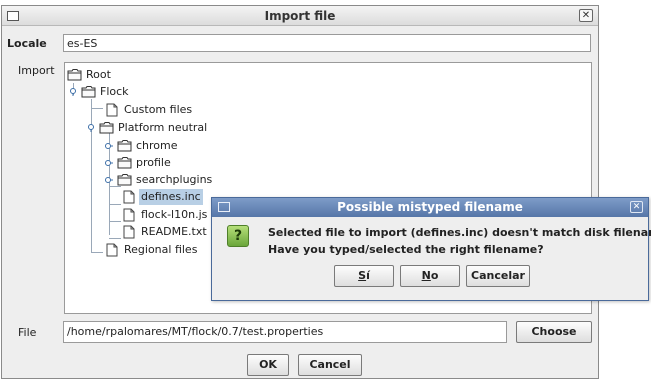  I want to click on dialog-titlebar: Possible mistyped filename ✕, so click(430, 207).